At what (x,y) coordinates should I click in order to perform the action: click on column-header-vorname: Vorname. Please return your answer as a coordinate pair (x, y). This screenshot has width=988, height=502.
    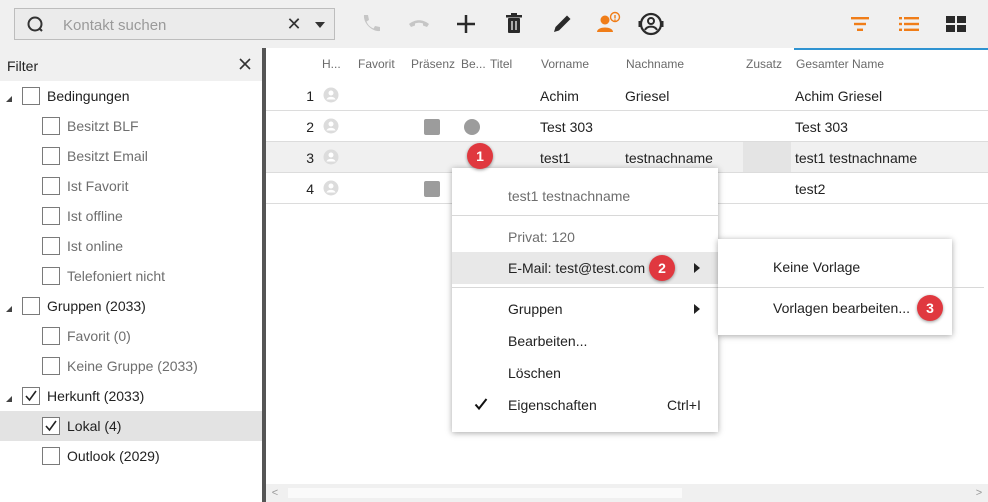
    Looking at the image, I should click on (565, 64).